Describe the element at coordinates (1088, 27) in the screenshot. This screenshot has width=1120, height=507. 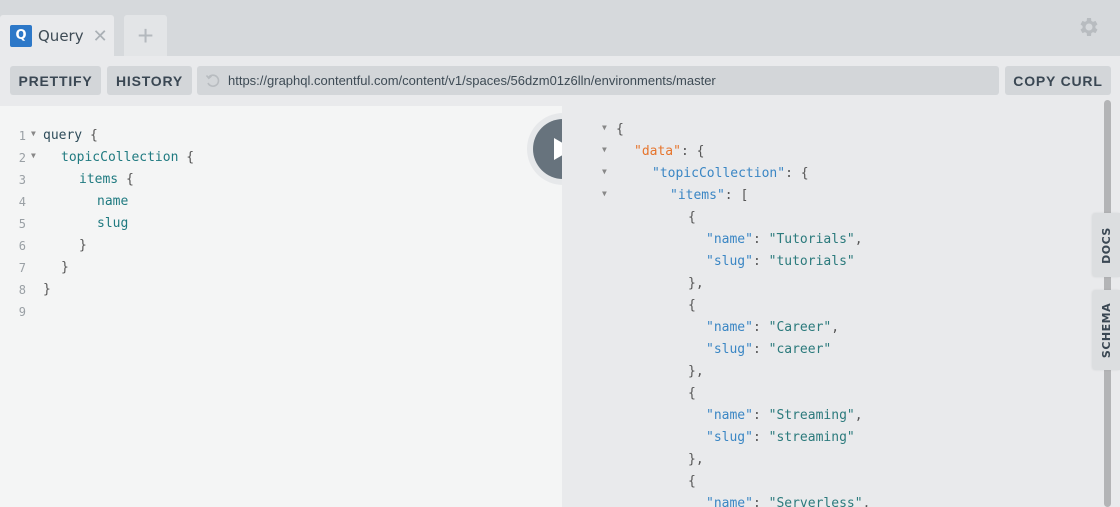
I see `gear-icon` at that location.